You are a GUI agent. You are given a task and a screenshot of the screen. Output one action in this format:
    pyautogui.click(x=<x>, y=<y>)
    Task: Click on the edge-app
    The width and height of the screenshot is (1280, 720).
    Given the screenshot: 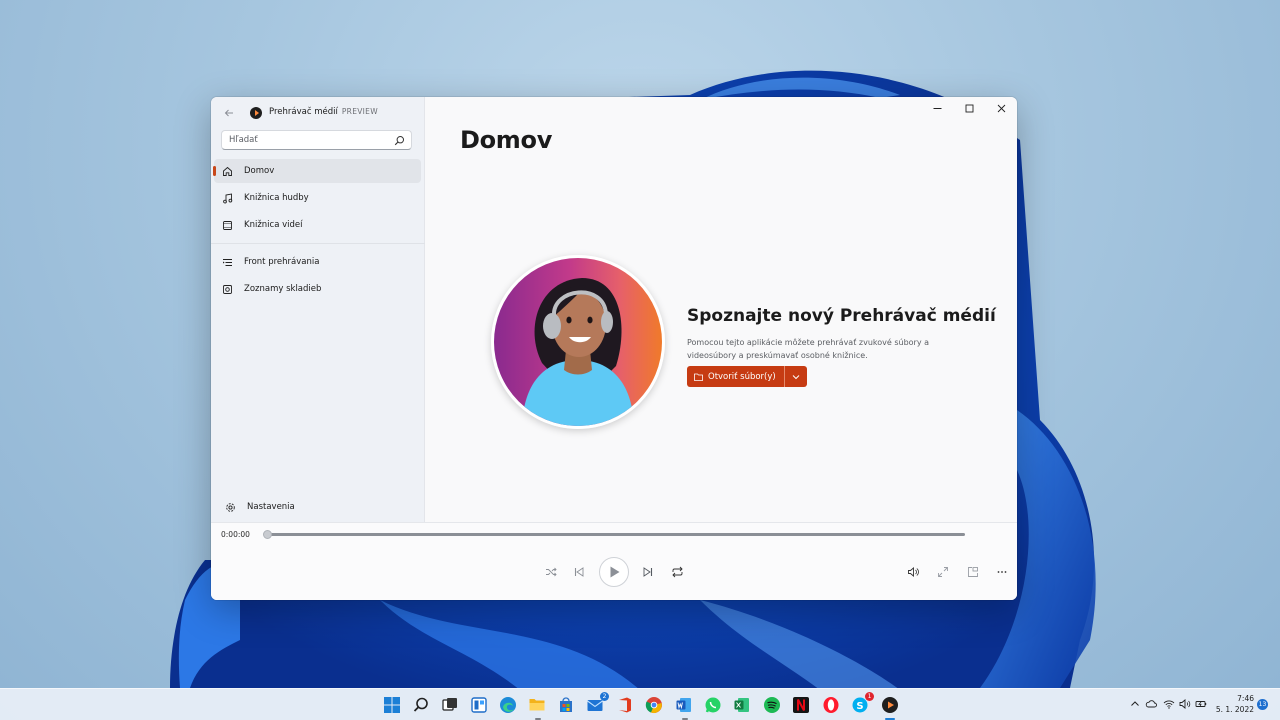 What is the action you would take?
    pyautogui.click(x=508, y=705)
    